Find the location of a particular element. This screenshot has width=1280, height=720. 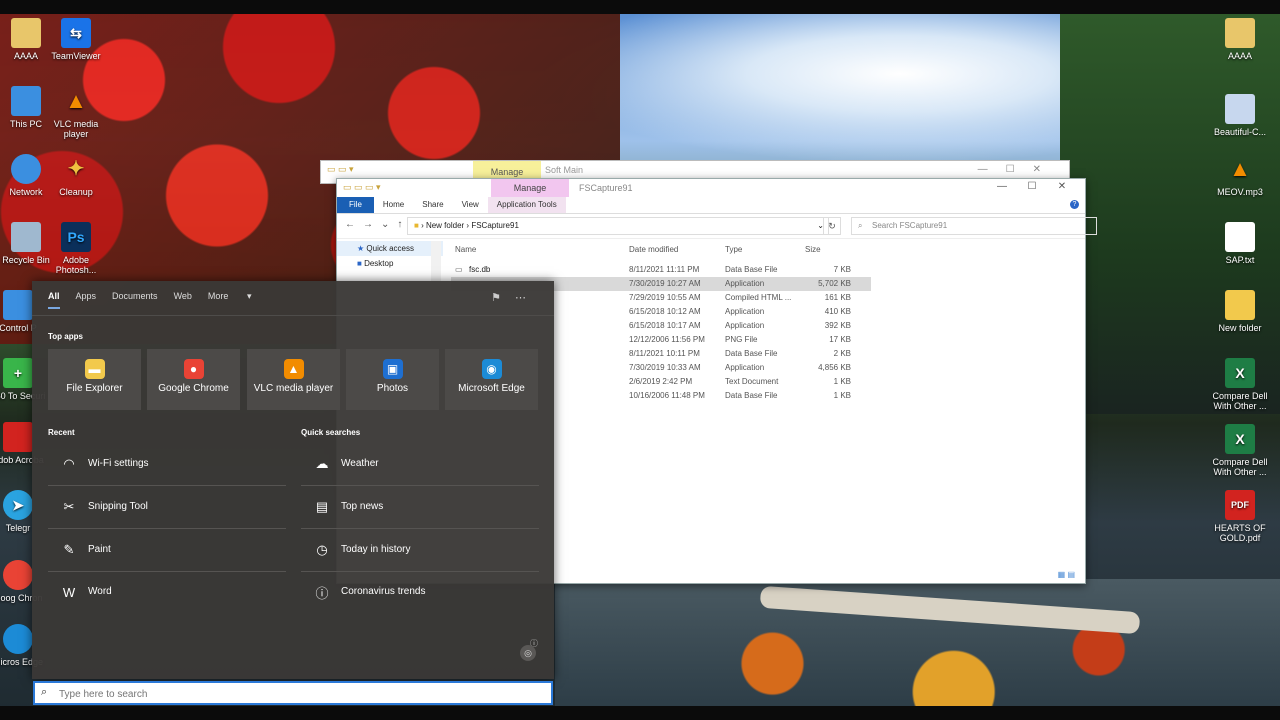

search-tabs: All Apps Documents Web More ▾ is located at coordinates (165, 302).